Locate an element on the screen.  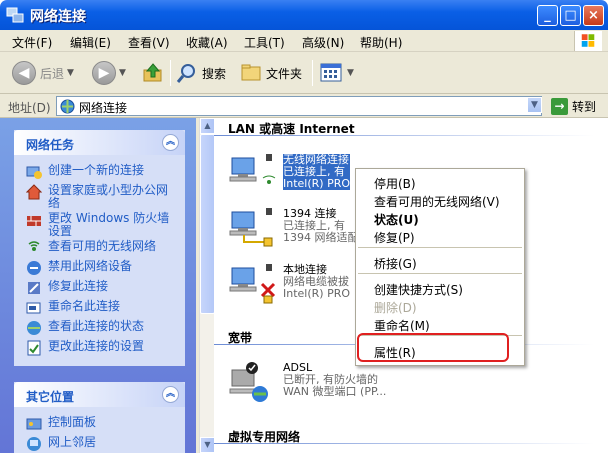
forward-button: ▶ ▼ is located at coordinates (109, 73).